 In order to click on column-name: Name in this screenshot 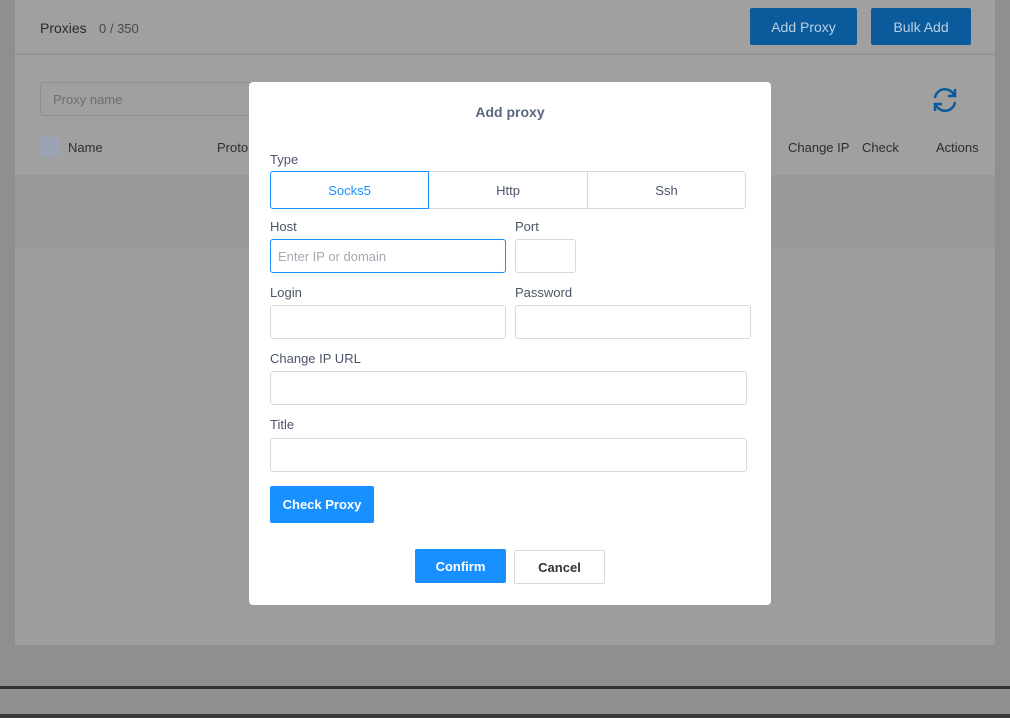, I will do `click(85, 147)`.